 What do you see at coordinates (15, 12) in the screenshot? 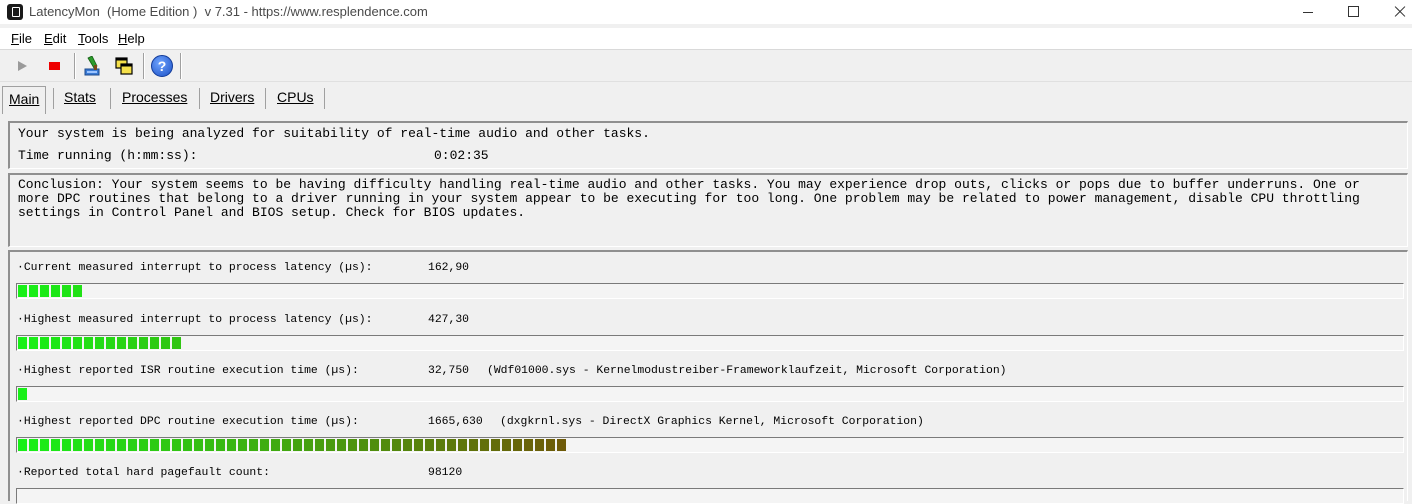
I see `app-icon` at bounding box center [15, 12].